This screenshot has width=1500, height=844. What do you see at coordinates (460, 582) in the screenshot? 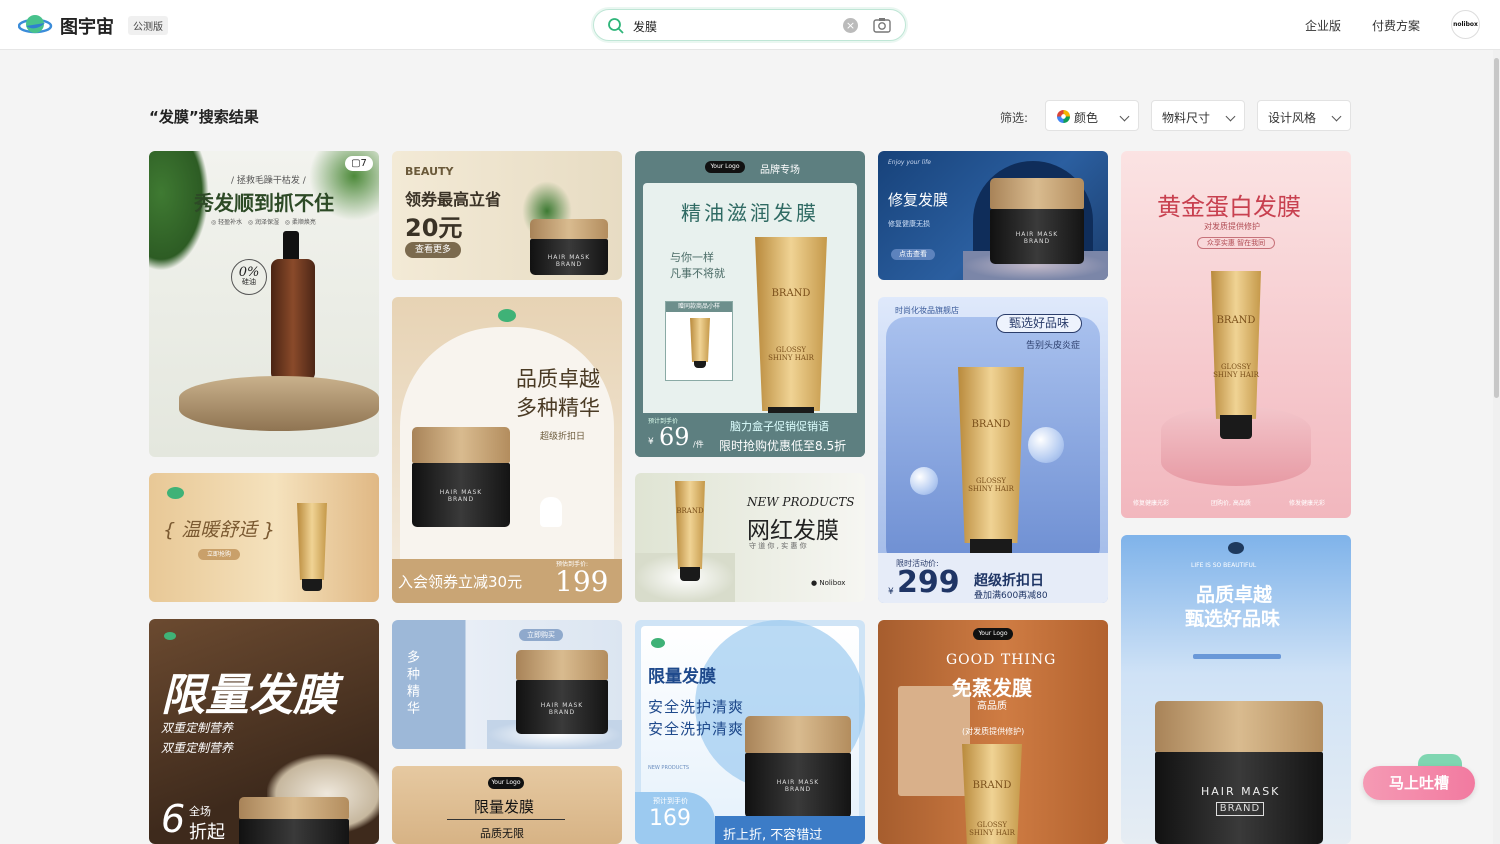
I see `card-promo: 入会领券立减30元` at bounding box center [460, 582].